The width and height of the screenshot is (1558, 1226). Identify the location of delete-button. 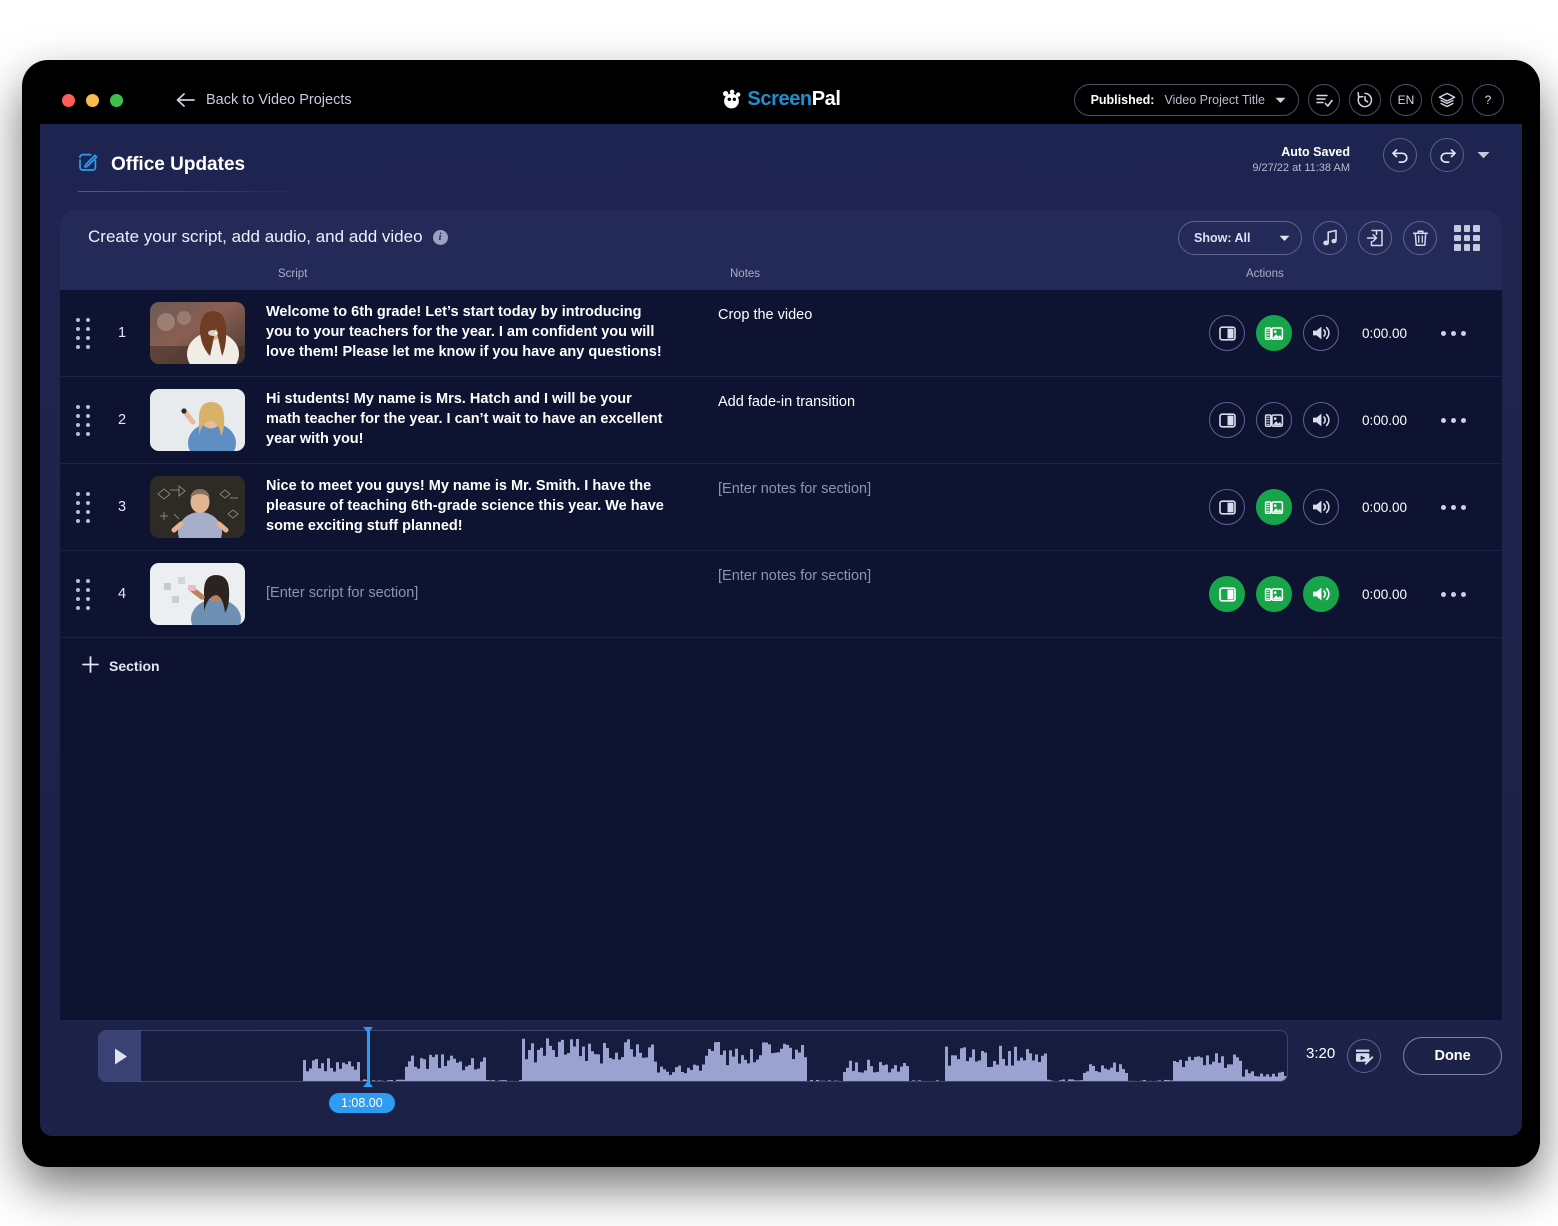
(1420, 238).